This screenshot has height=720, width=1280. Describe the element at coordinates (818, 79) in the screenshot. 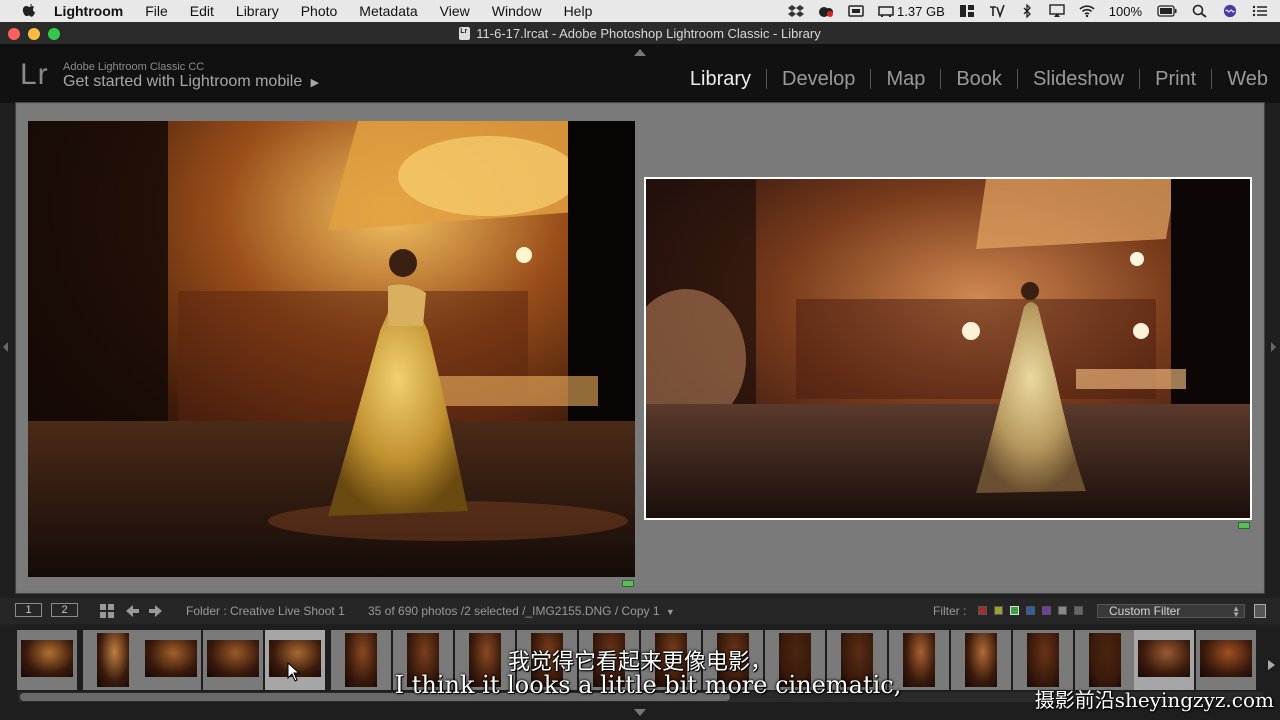

I see `module-develop: Develop` at that location.